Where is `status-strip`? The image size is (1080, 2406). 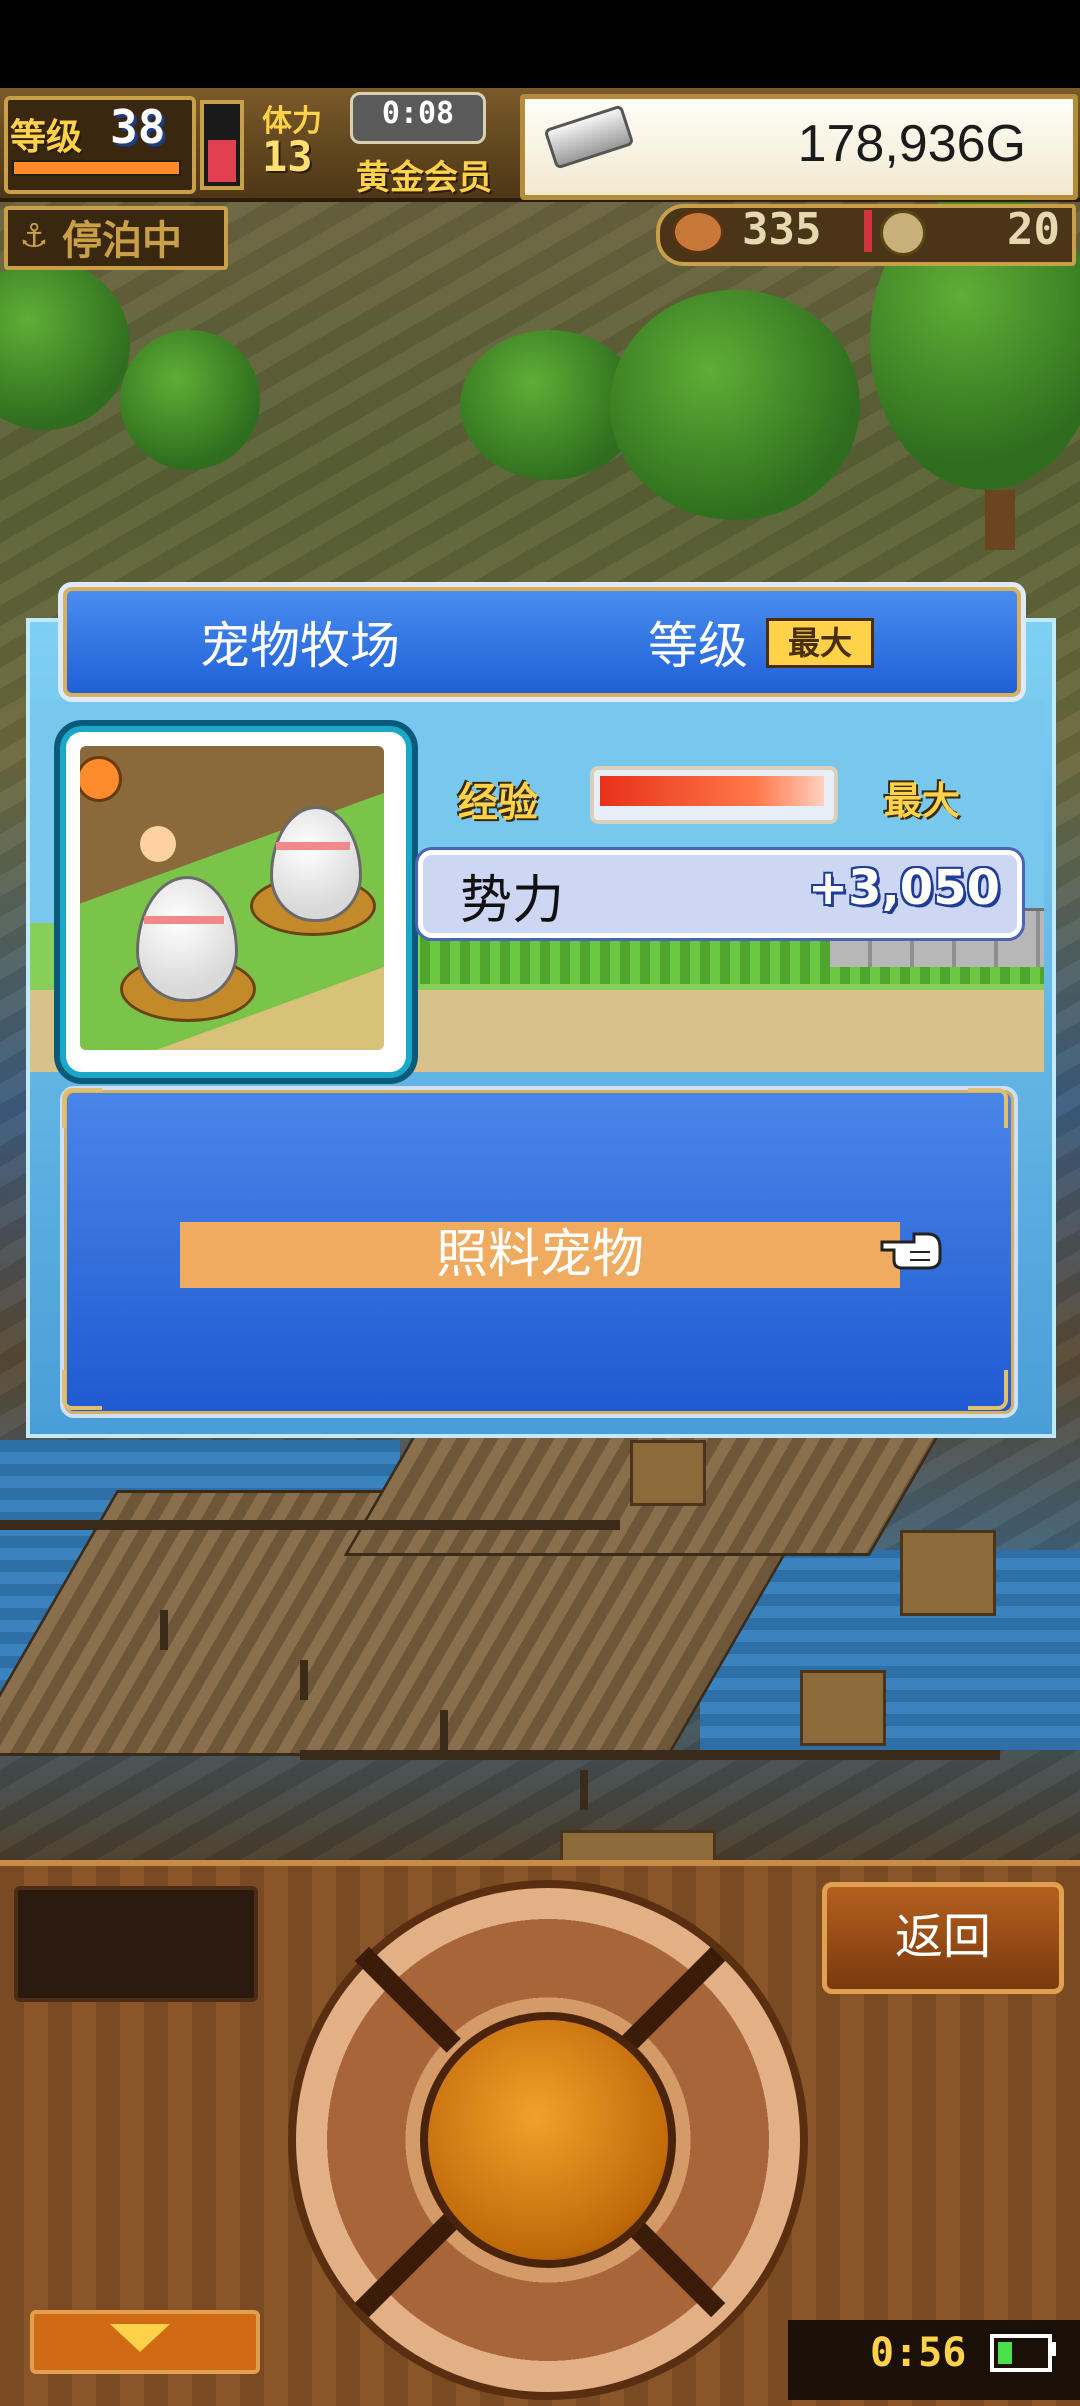
status-strip is located at coordinates (540, 44).